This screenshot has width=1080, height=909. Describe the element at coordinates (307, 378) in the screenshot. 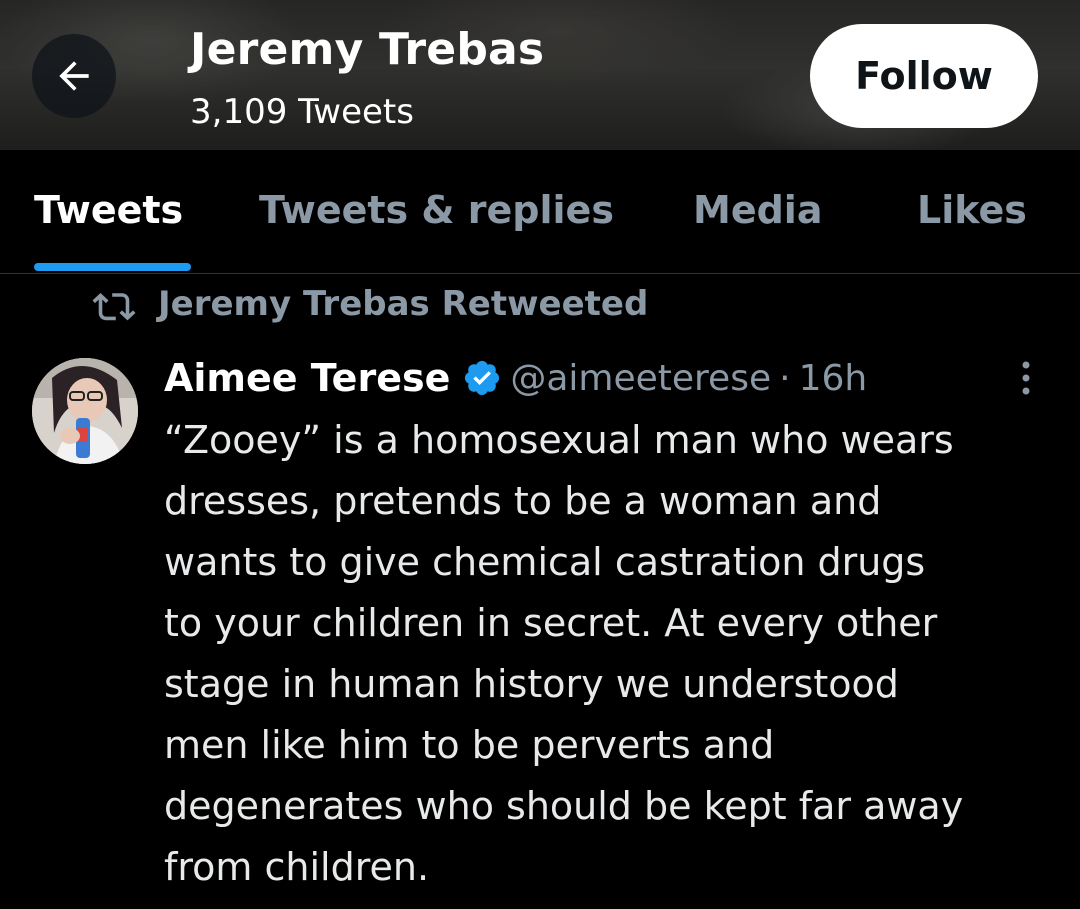

I see `author-name: Aimee Terese` at that location.